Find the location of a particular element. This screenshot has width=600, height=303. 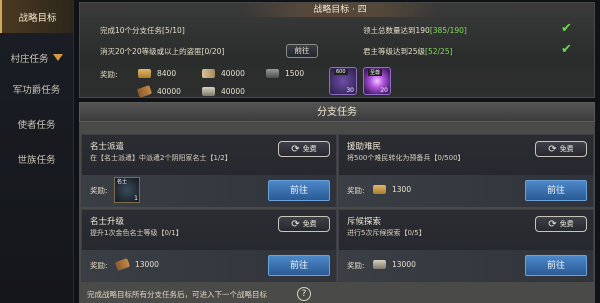

sidebar: 战略目标 村庄任务 军功爵任务 使者任务 世族任务 is located at coordinates (37, 151).